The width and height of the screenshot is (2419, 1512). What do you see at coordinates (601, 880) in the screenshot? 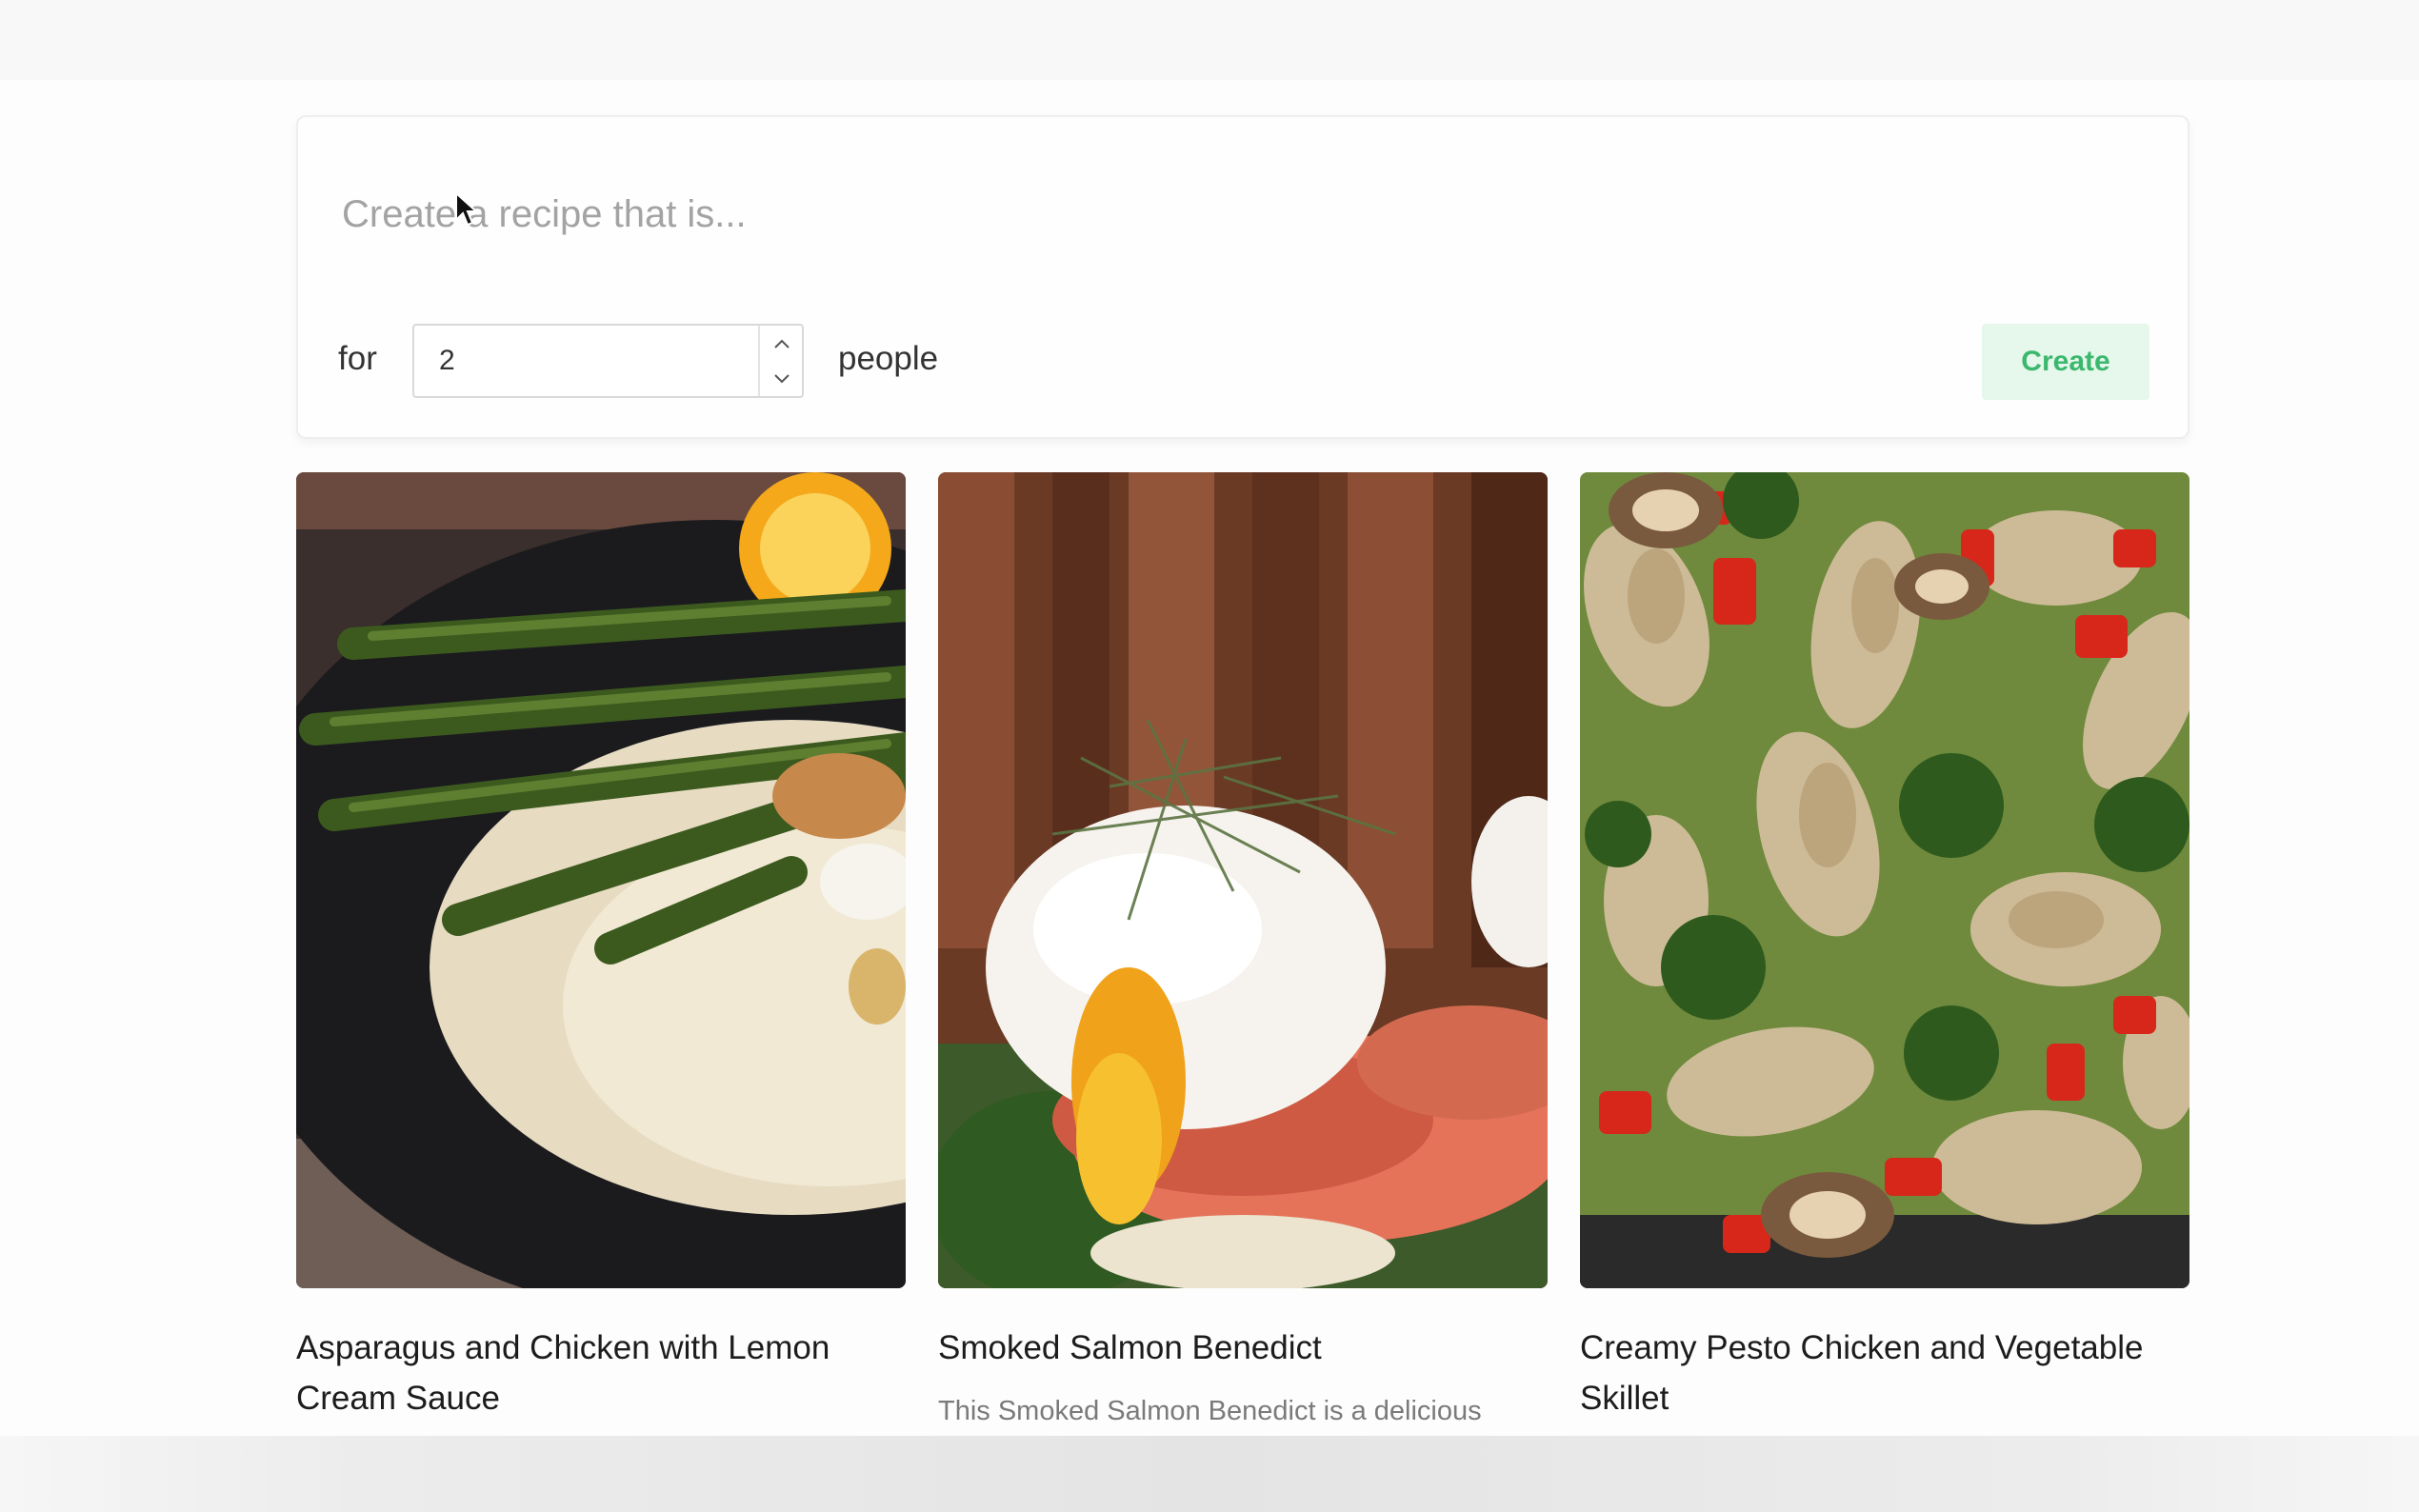
I see `recipe-image-asparagus` at bounding box center [601, 880].